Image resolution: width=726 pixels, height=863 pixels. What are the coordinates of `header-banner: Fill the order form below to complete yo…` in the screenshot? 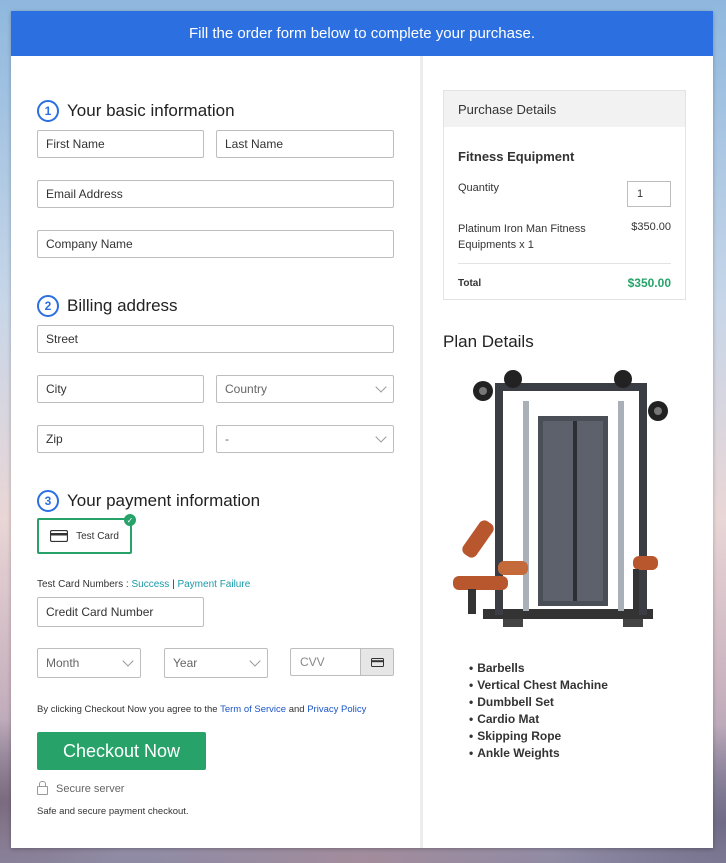 It's located at (362, 33).